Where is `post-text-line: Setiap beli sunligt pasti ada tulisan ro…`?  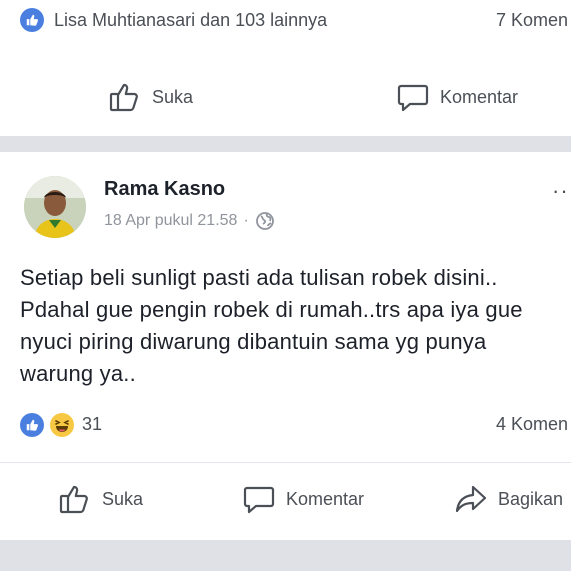 post-text-line: Setiap beli sunligt pasti ada tulisan ro… is located at coordinates (259, 277).